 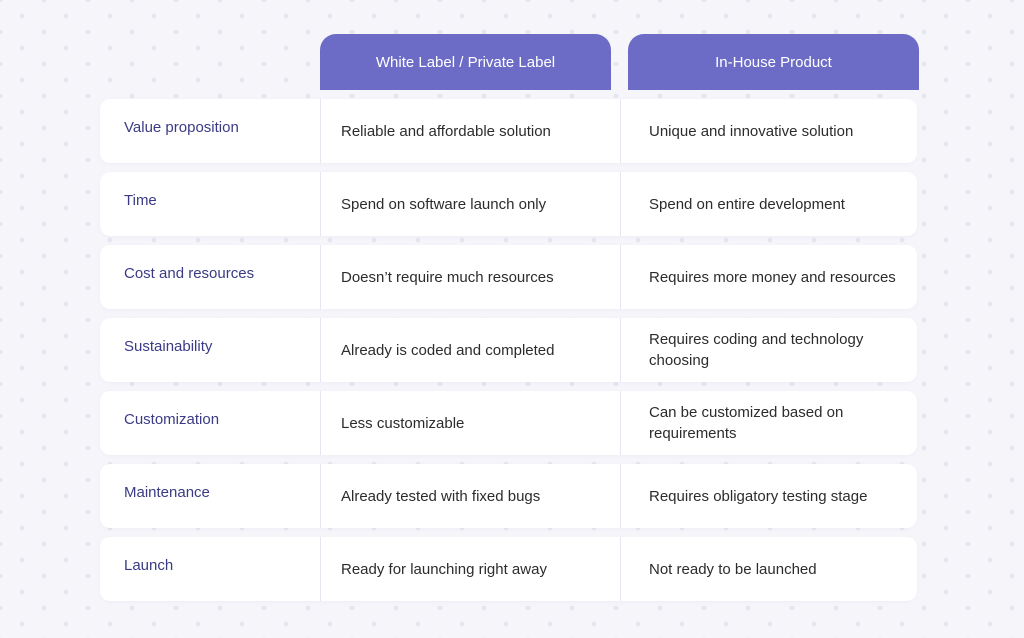 I want to click on row-label: Sustainability, so click(x=168, y=346).